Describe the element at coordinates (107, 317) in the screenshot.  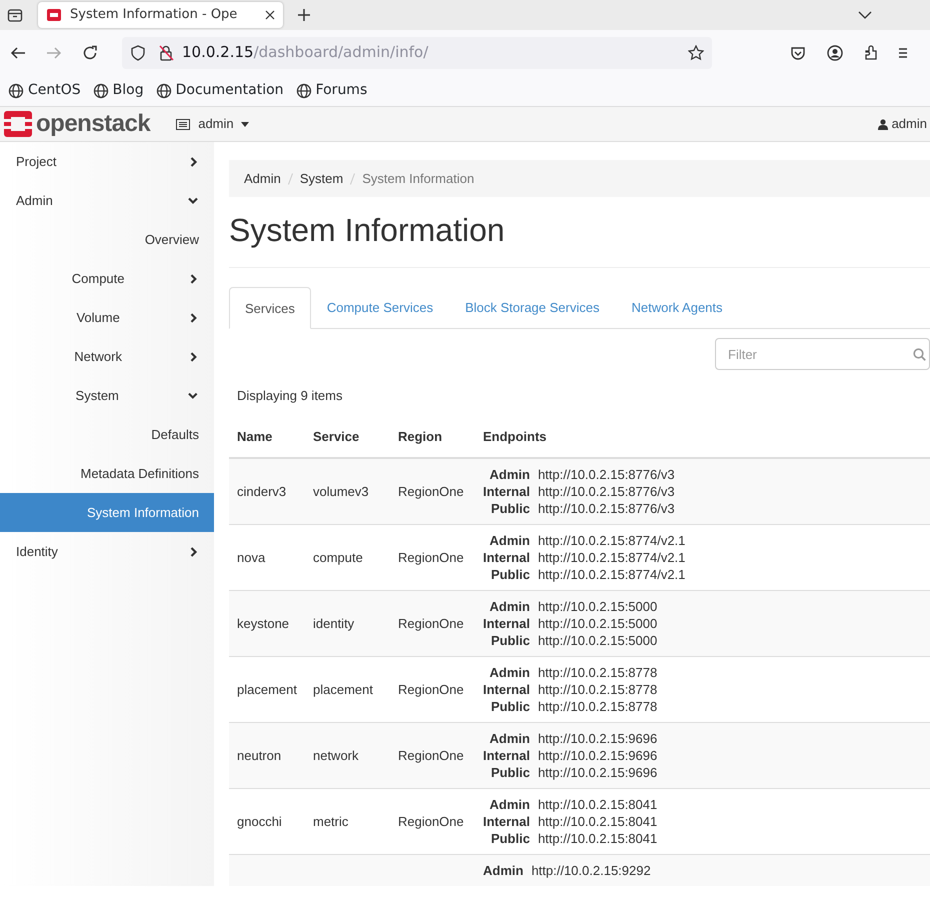
I see `sidebar-item: Volume` at that location.